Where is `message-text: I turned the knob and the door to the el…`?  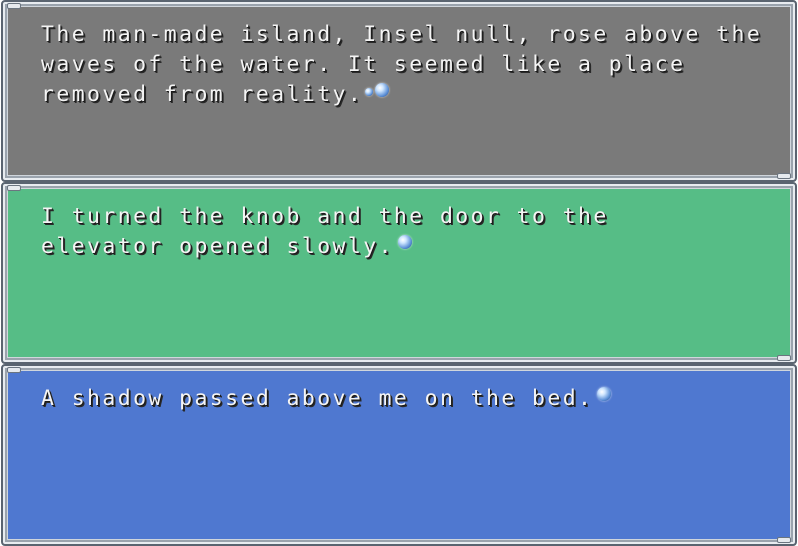 message-text: I turned the knob and the door to the el… is located at coordinates (403, 232).